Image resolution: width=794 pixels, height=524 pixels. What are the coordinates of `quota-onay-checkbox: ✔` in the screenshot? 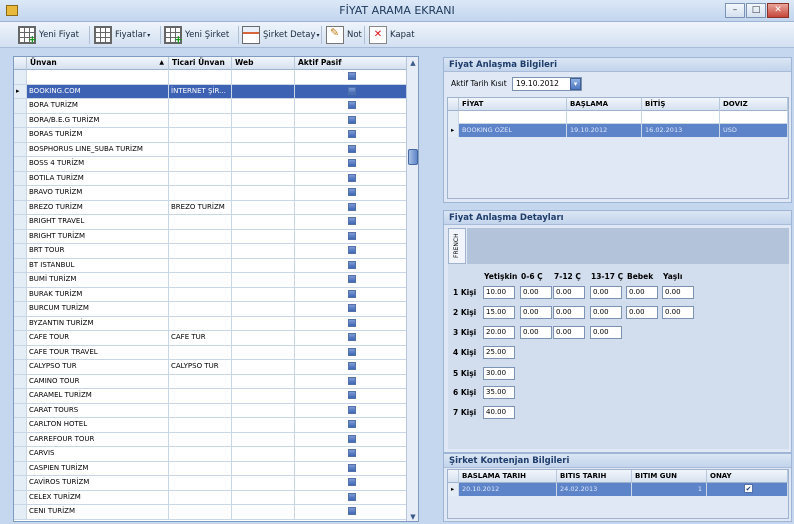 It's located at (747, 489).